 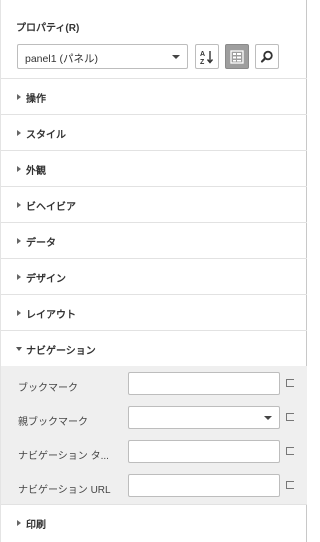 I want to click on sort-alphabetical-button: A Z, so click(x=207, y=56).